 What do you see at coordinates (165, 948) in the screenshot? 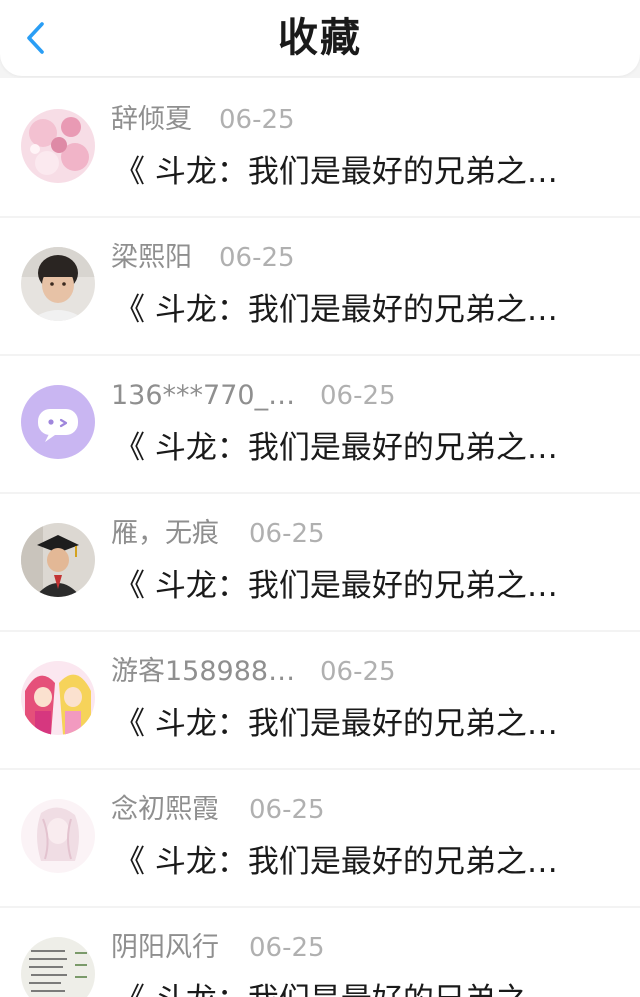
I see `username: 阴阳风行` at bounding box center [165, 948].